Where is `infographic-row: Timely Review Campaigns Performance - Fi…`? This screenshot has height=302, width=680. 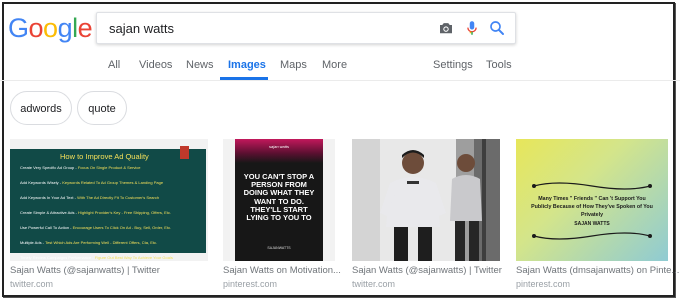 infographic-row: Timely Review Campaigns Performance - Fi… is located at coordinates (96, 257).